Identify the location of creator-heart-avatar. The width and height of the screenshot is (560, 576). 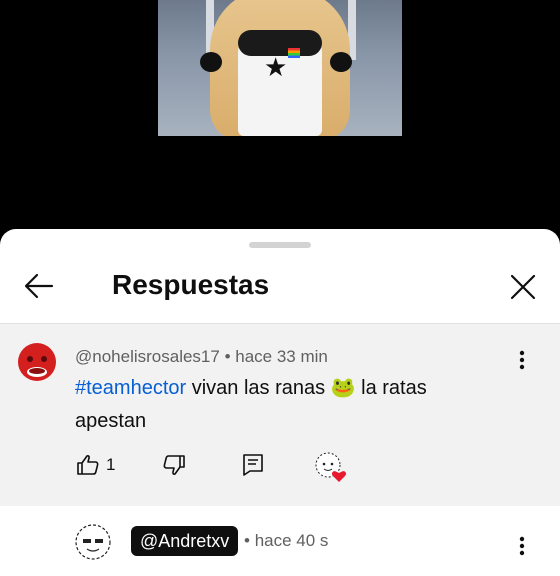
(331, 467).